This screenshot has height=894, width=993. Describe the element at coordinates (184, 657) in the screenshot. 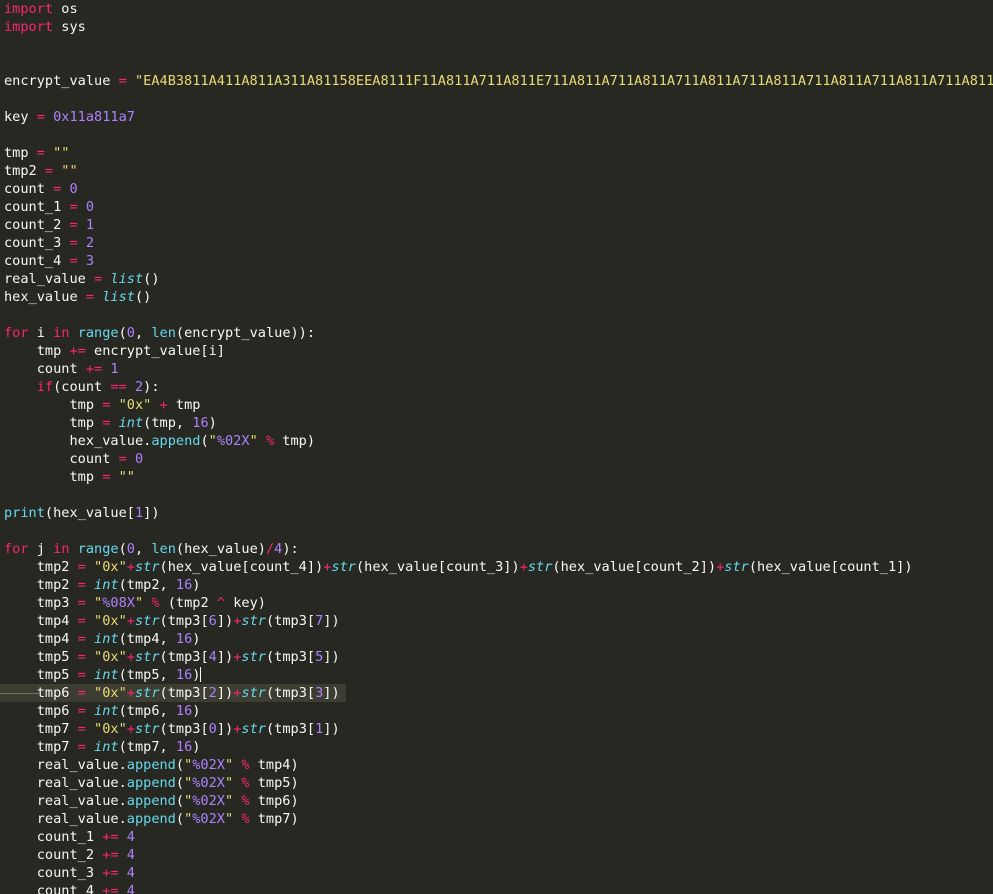

I see `code-token: (tmp3[` at that location.